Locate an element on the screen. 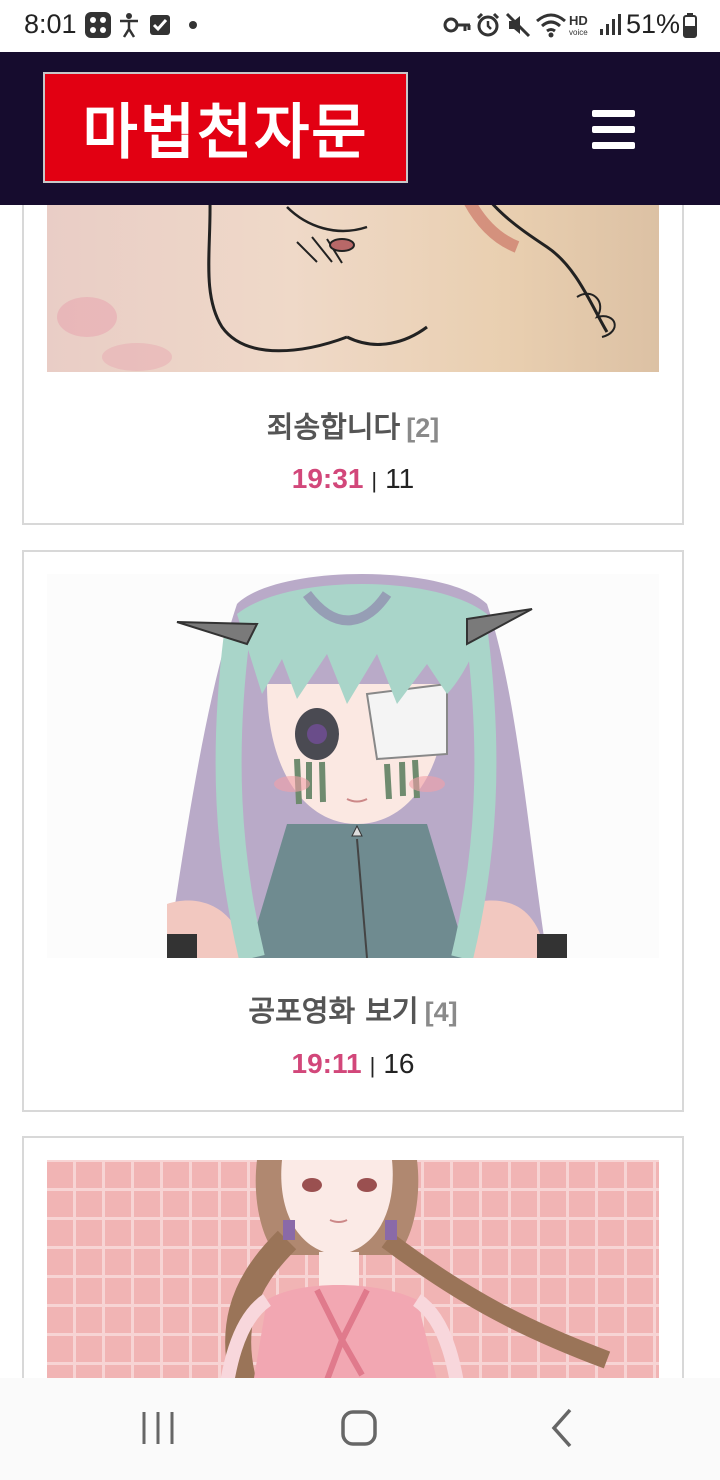 Image resolution: width=720 pixels, height=1480 pixels. post-title: 죄송합니다 is located at coordinates (333, 427).